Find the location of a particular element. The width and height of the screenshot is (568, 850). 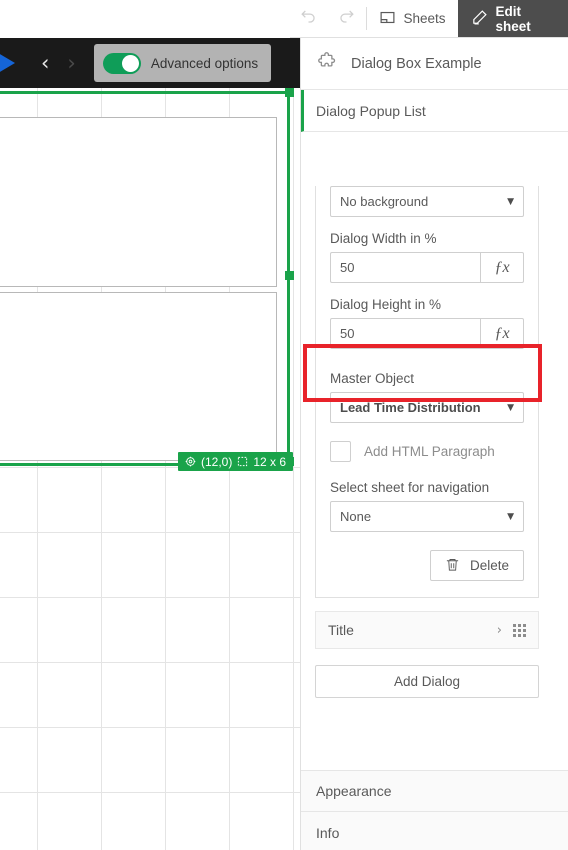

delete-label: Delete is located at coordinates (489, 565).